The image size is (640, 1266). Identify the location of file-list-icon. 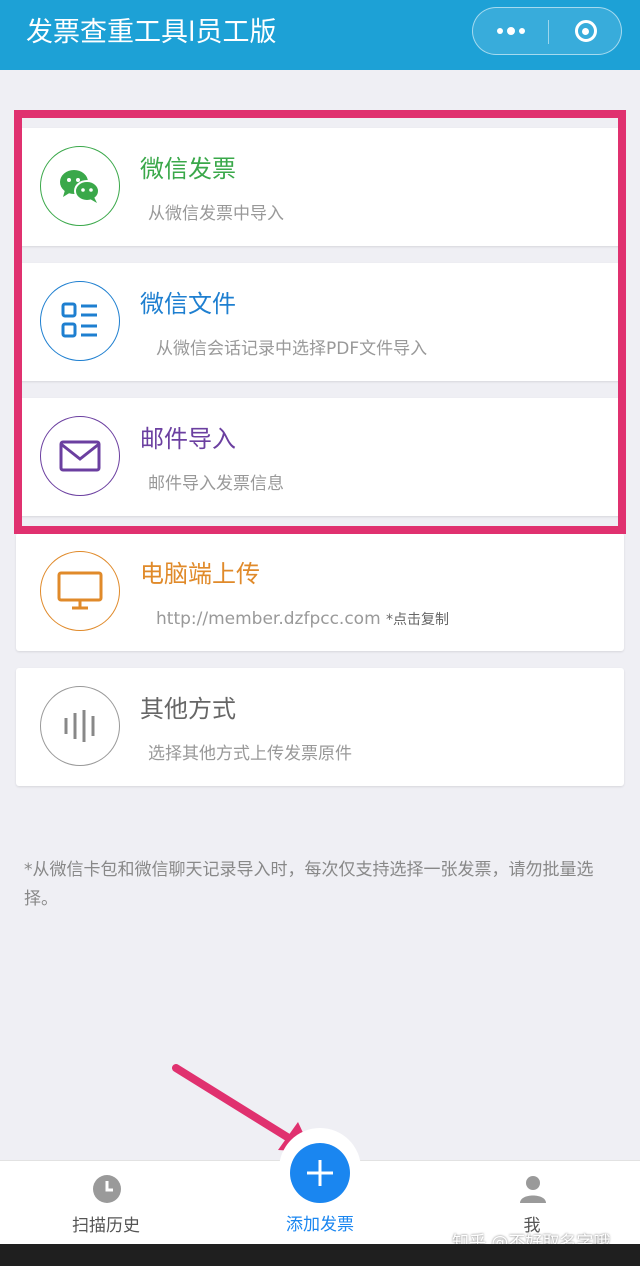
(80, 321).